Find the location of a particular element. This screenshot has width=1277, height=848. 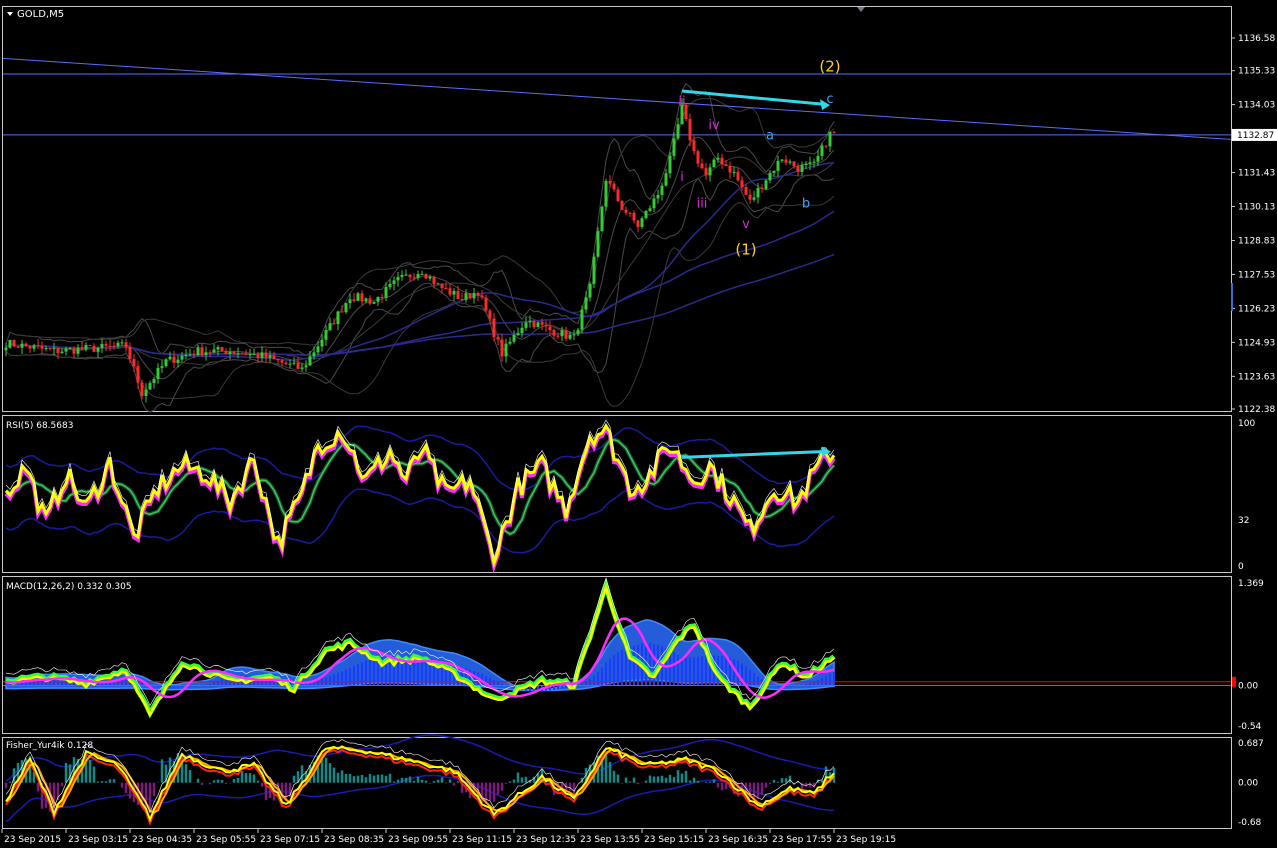

price-tick-label: 1128.83 is located at coordinates (1256, 241).